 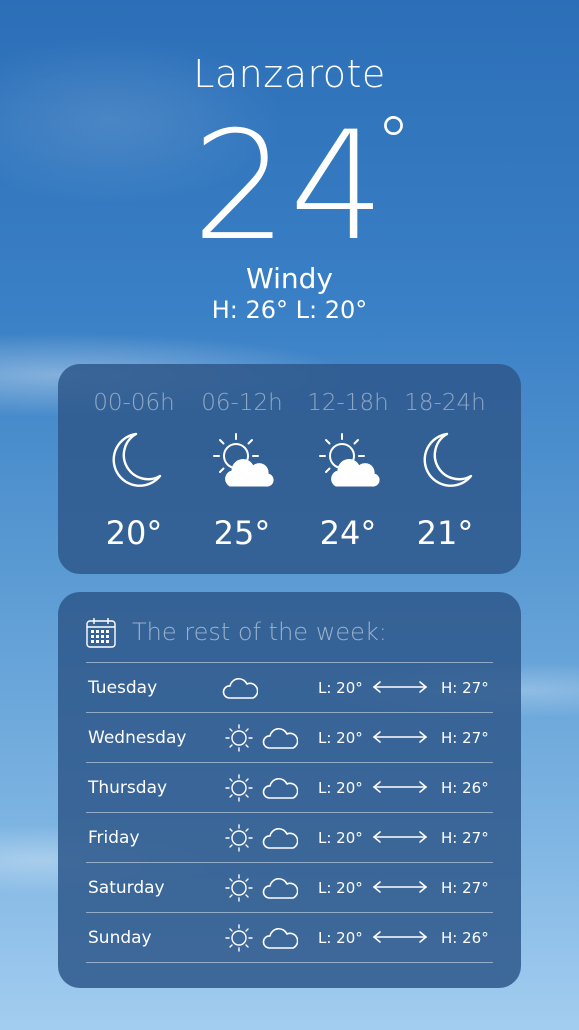 What do you see at coordinates (137, 738) in the screenshot?
I see `day-name: Wednesday` at bounding box center [137, 738].